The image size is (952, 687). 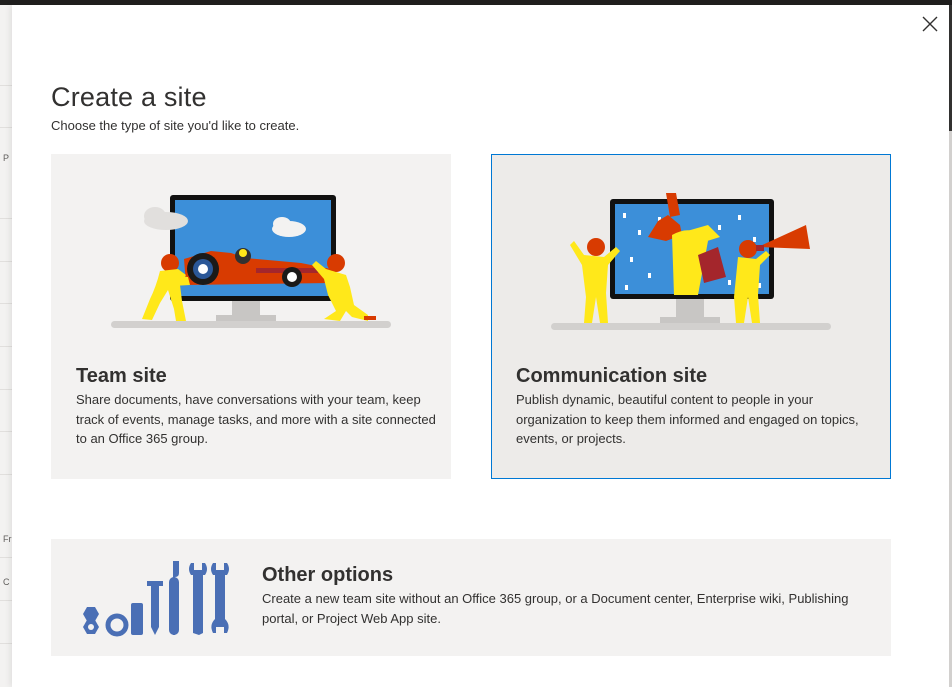 I want to click on trophy-megaphone-illustration, so click(x=691, y=261).